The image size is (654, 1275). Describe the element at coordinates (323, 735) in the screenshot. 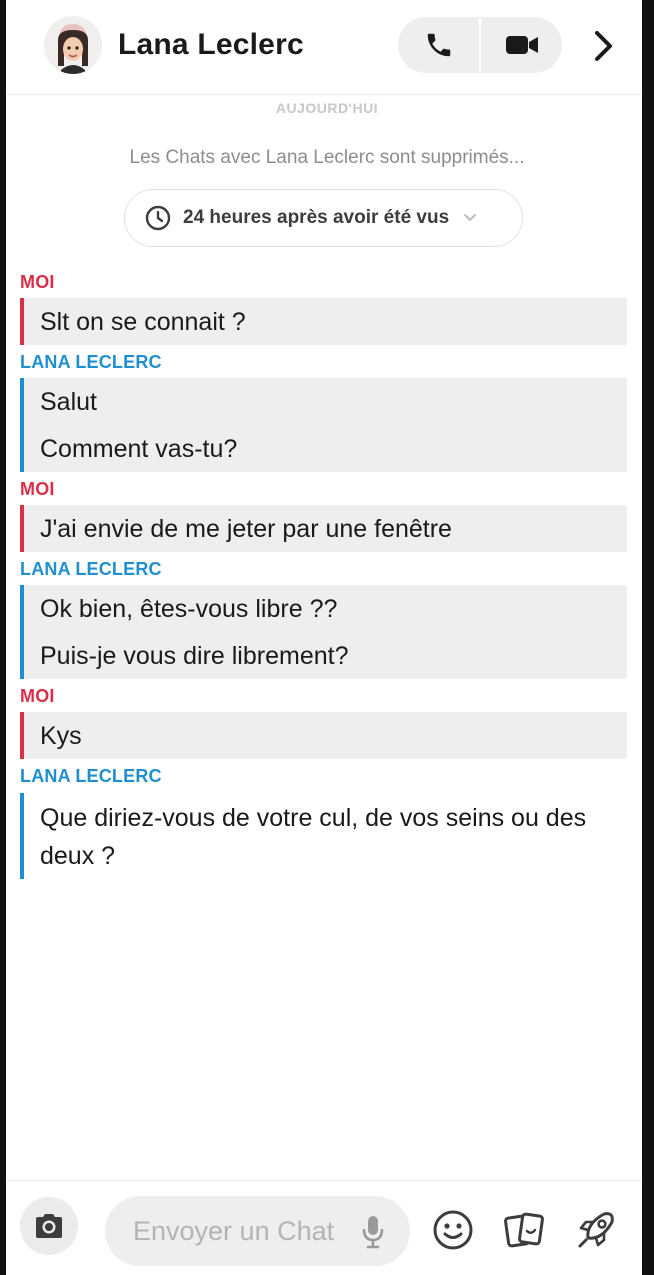

I see `message-bubble: Kys` at that location.